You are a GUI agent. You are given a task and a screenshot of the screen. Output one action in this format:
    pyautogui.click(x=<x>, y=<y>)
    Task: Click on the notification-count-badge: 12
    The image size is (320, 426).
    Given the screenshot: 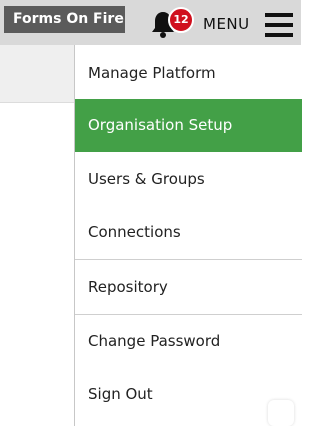 What is the action you would take?
    pyautogui.click(x=181, y=20)
    